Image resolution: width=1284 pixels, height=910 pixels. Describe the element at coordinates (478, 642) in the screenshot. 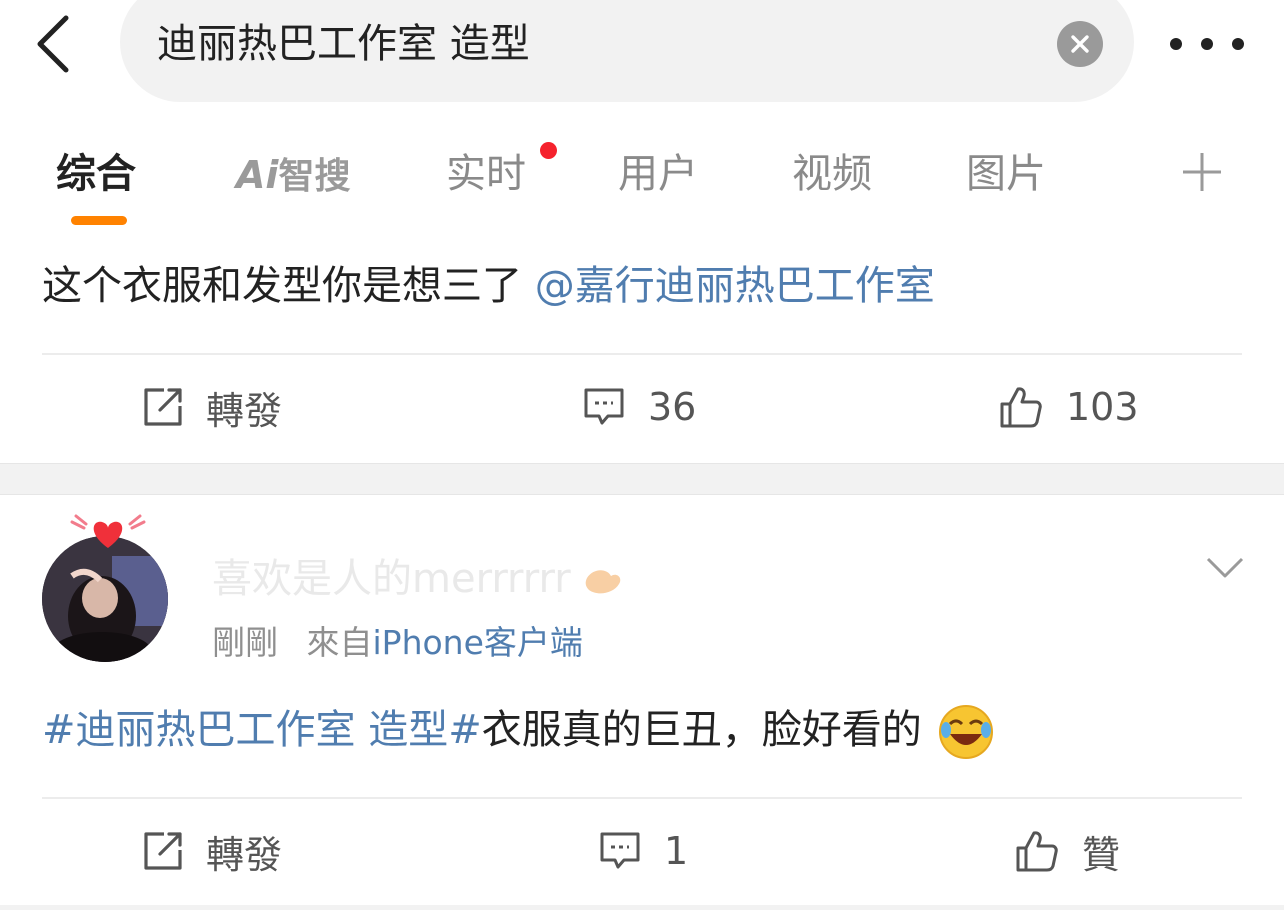

I see `source-link: iPhone客户端` at that location.